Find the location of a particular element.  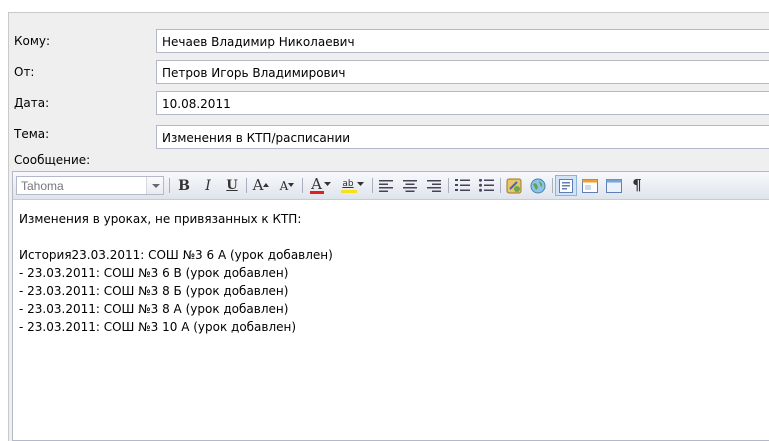

font-color-swatch is located at coordinates (317, 192).